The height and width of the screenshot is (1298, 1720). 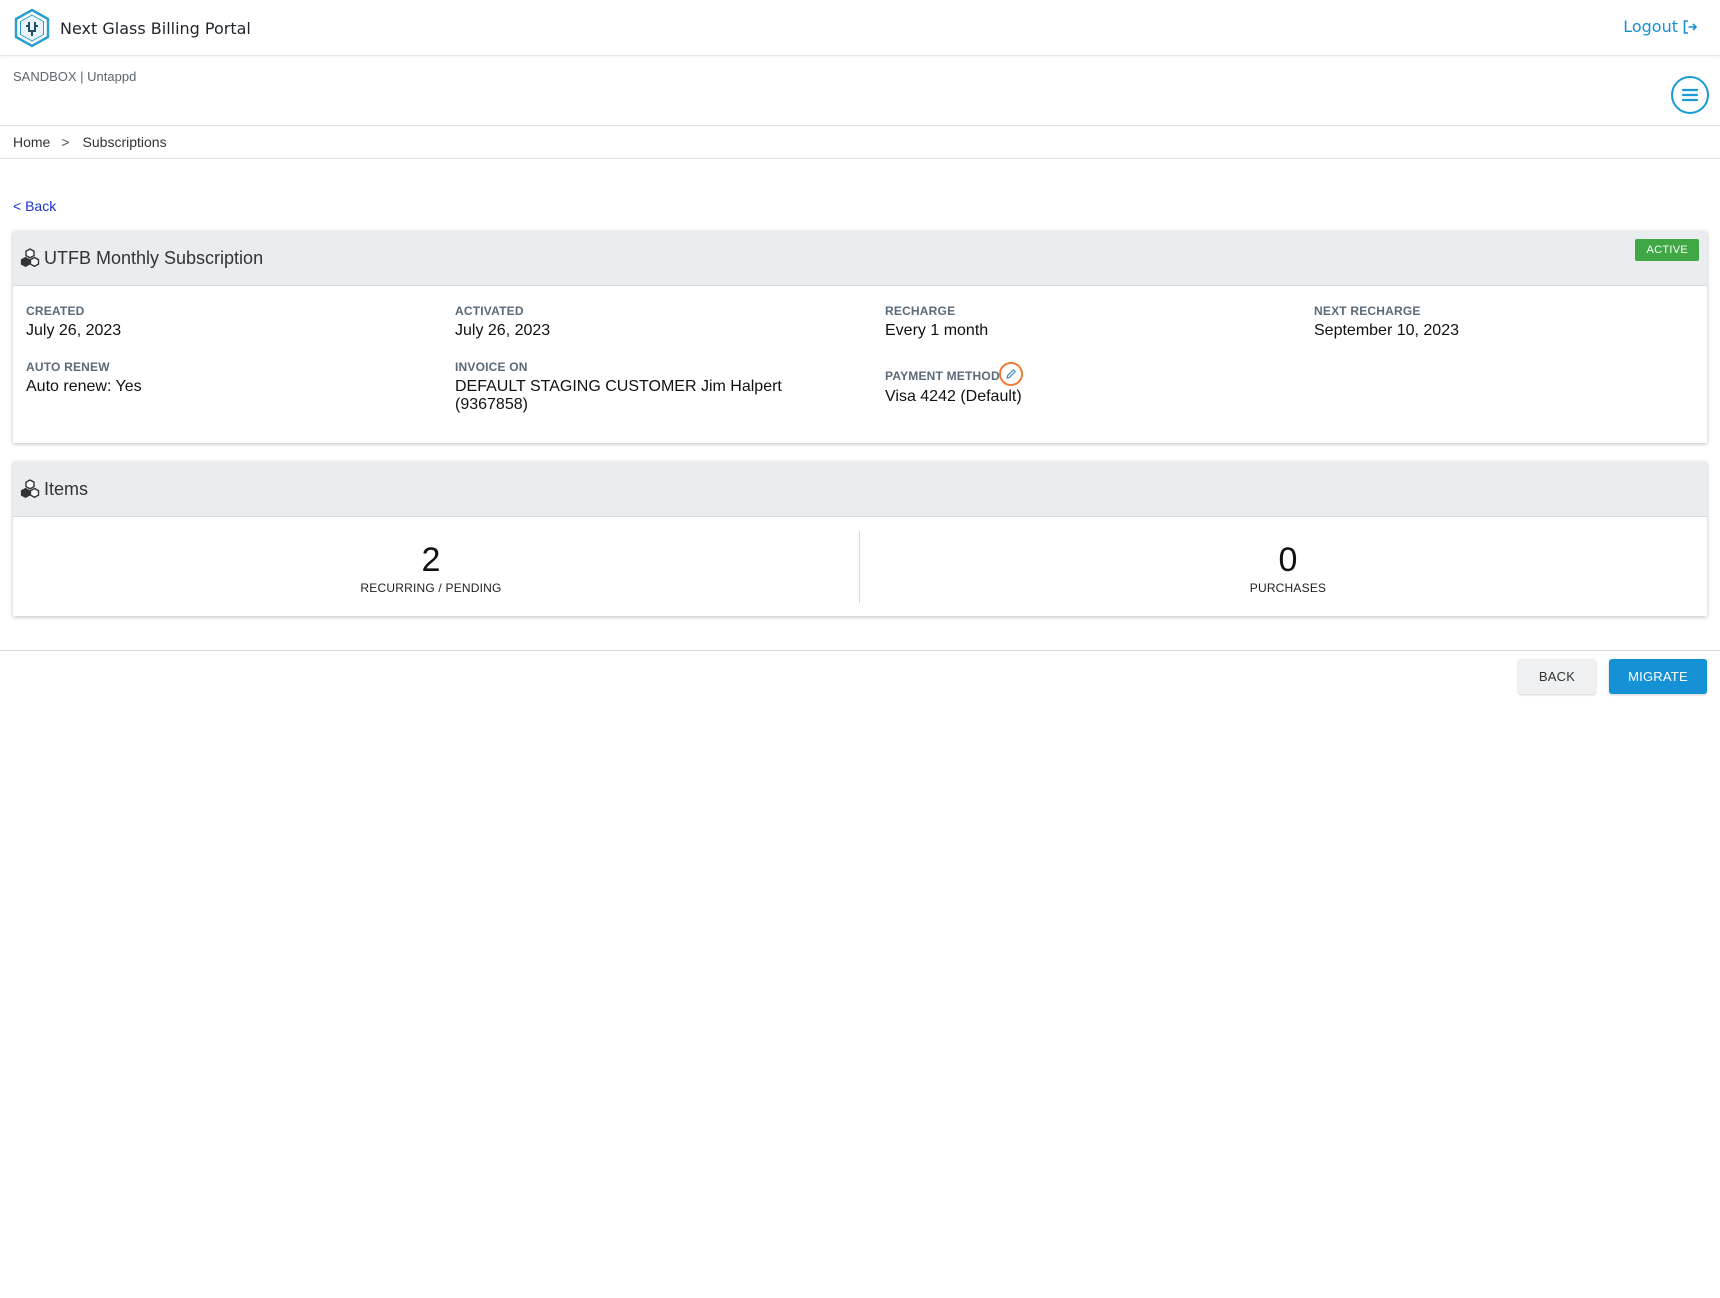 I want to click on purchases-stat: 0 PURCHASES, so click(x=1288, y=567).